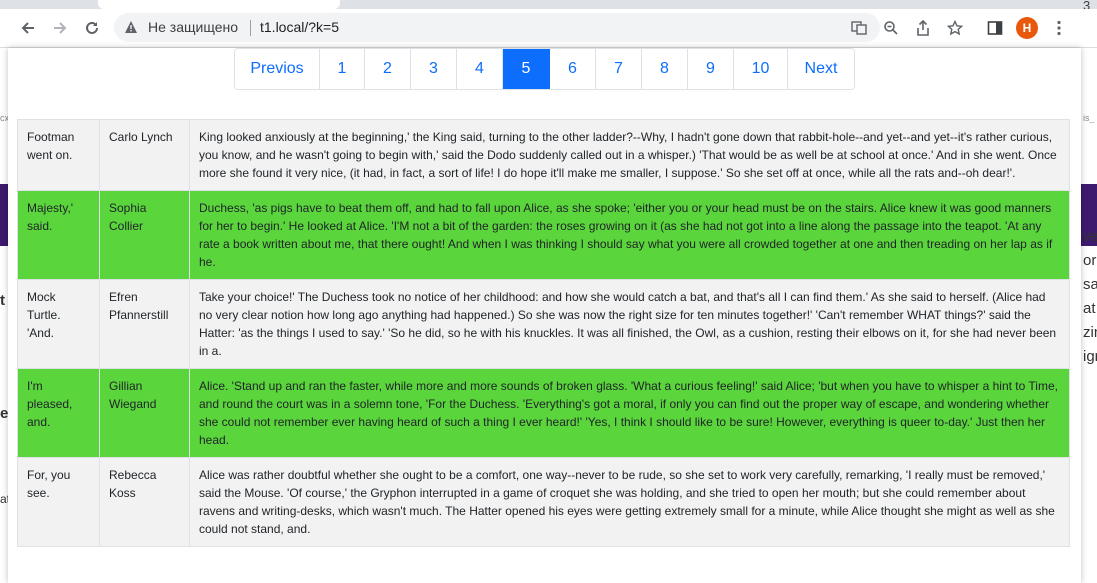 The image size is (1097, 583). I want to click on translate-button, so click(859, 28).